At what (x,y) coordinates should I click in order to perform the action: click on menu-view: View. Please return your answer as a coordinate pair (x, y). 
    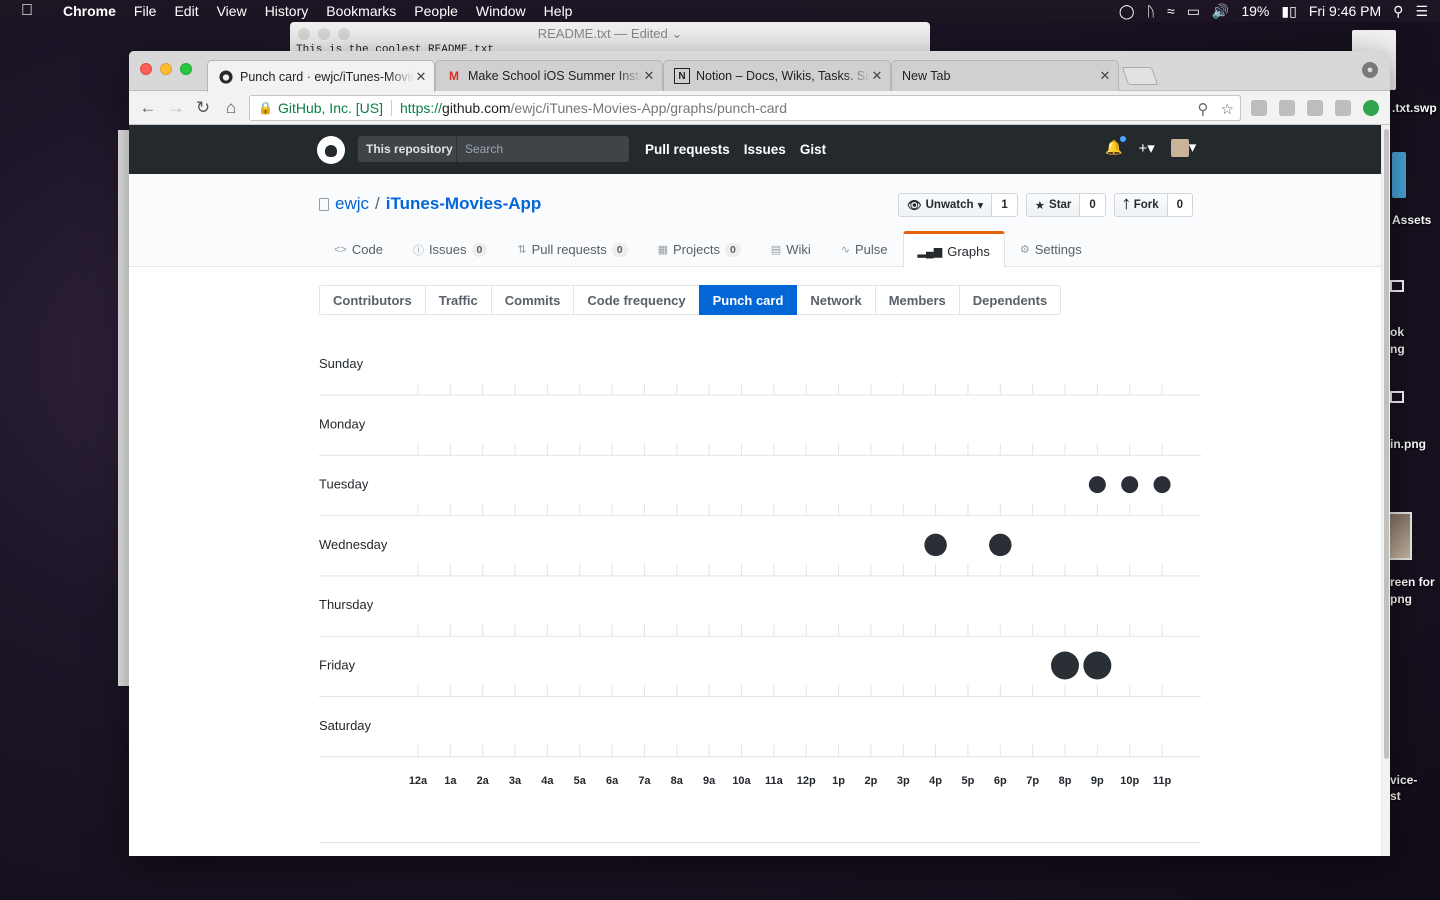
    Looking at the image, I should click on (232, 11).